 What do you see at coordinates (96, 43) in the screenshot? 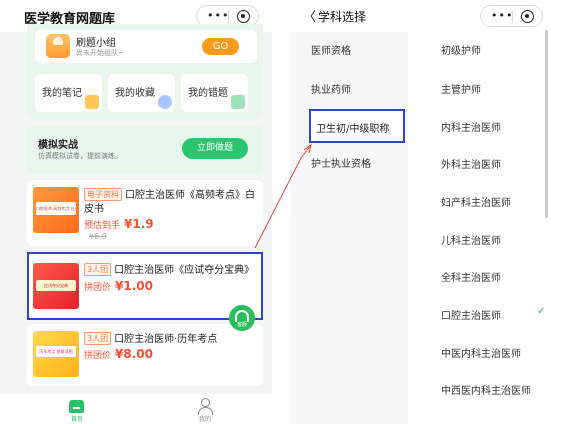
I see `study-group-title: 刷题小组` at bounding box center [96, 43].